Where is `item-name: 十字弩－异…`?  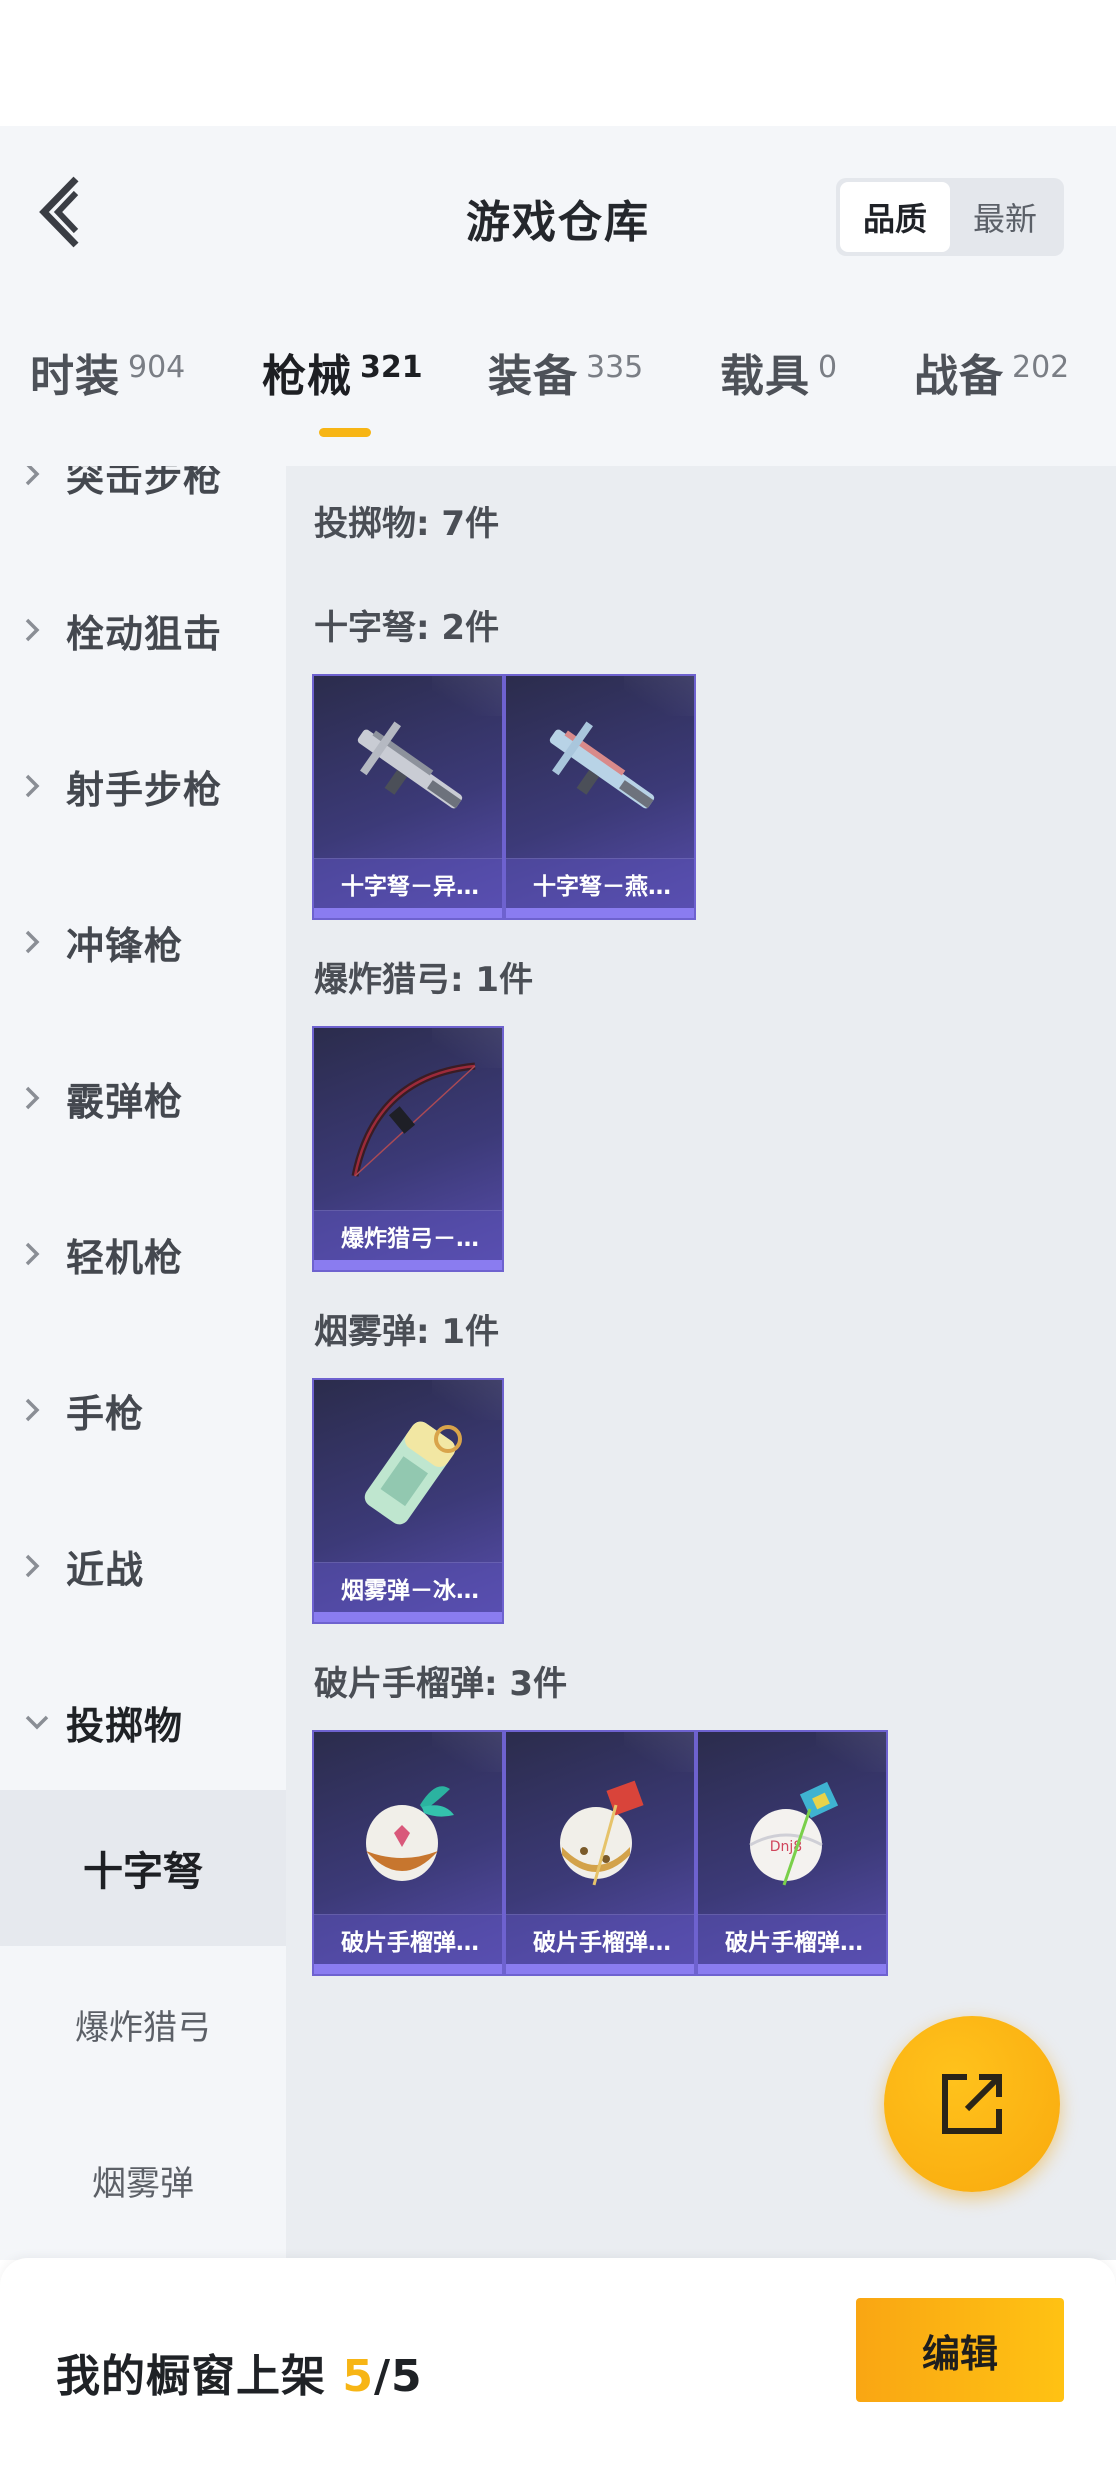 item-name: 十字弩－异… is located at coordinates (408, 883).